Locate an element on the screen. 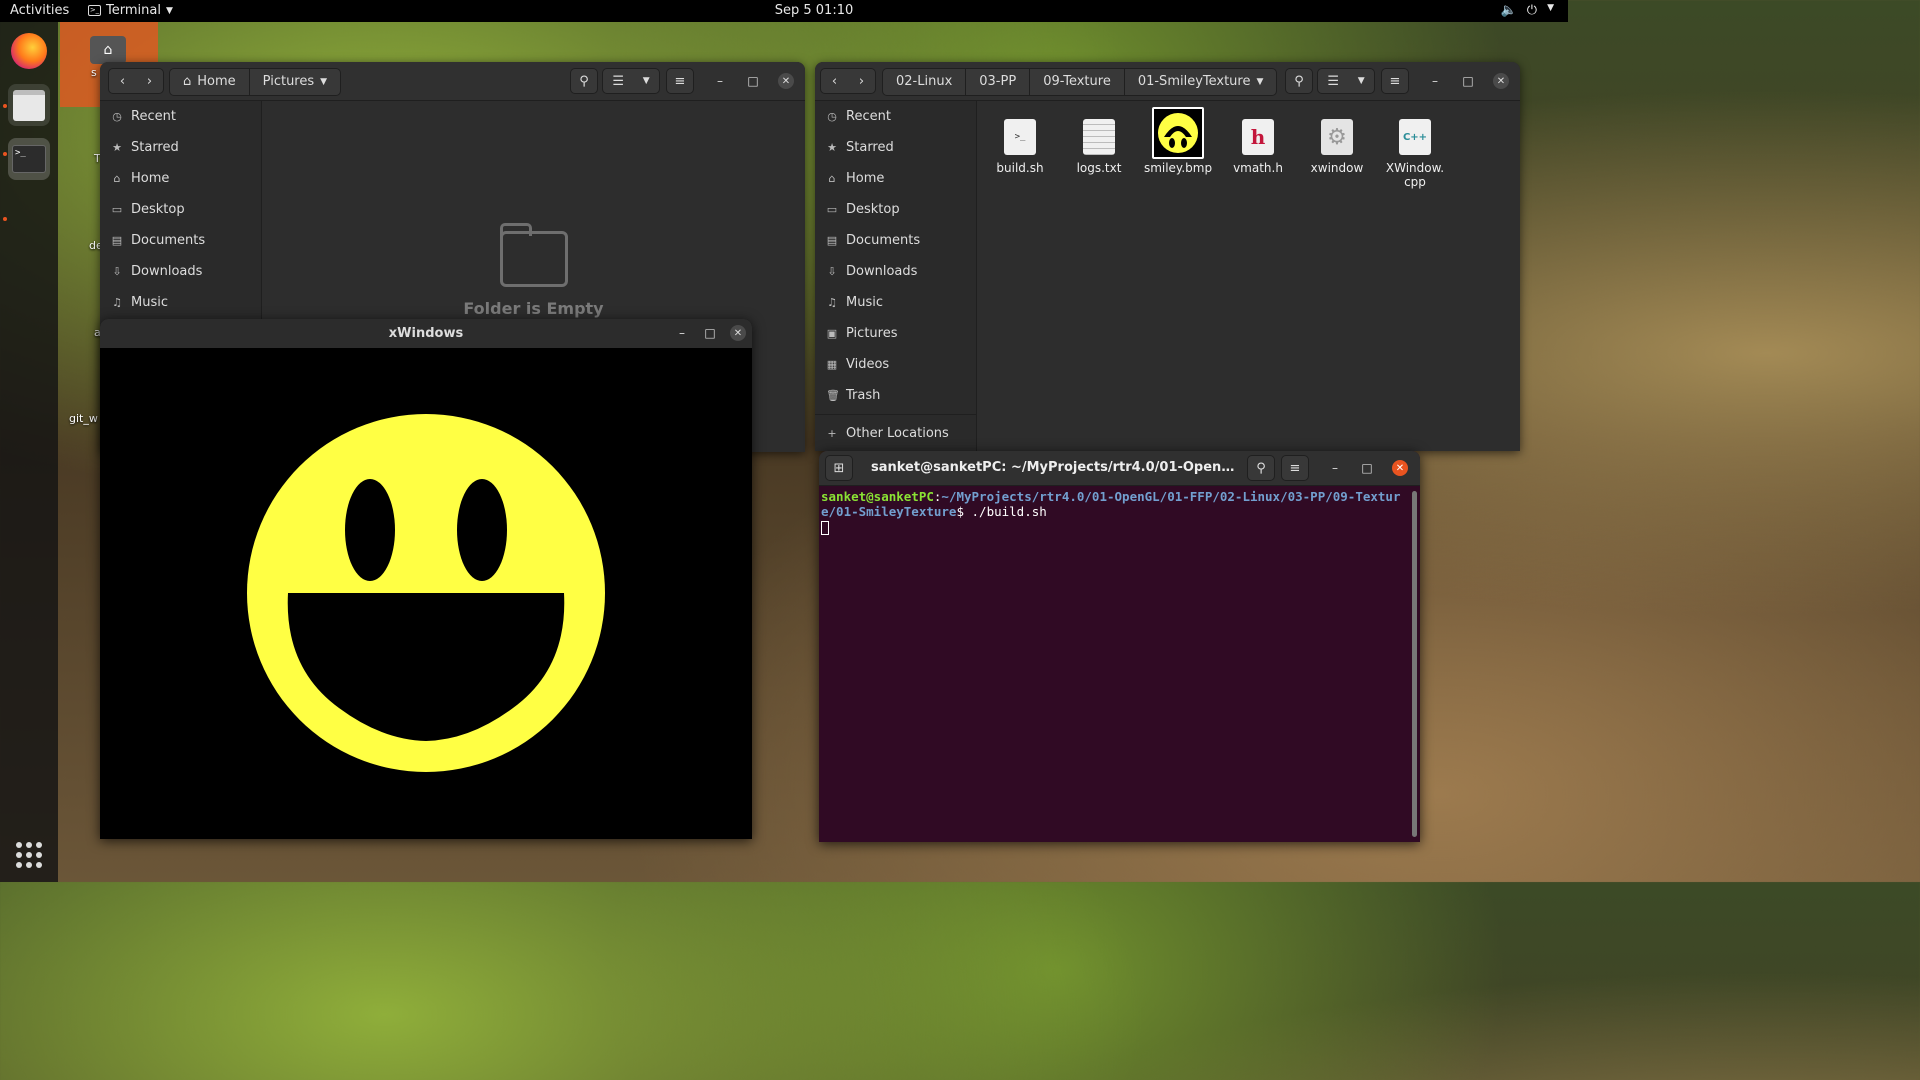  plus-icon: + is located at coordinates (832, 433).